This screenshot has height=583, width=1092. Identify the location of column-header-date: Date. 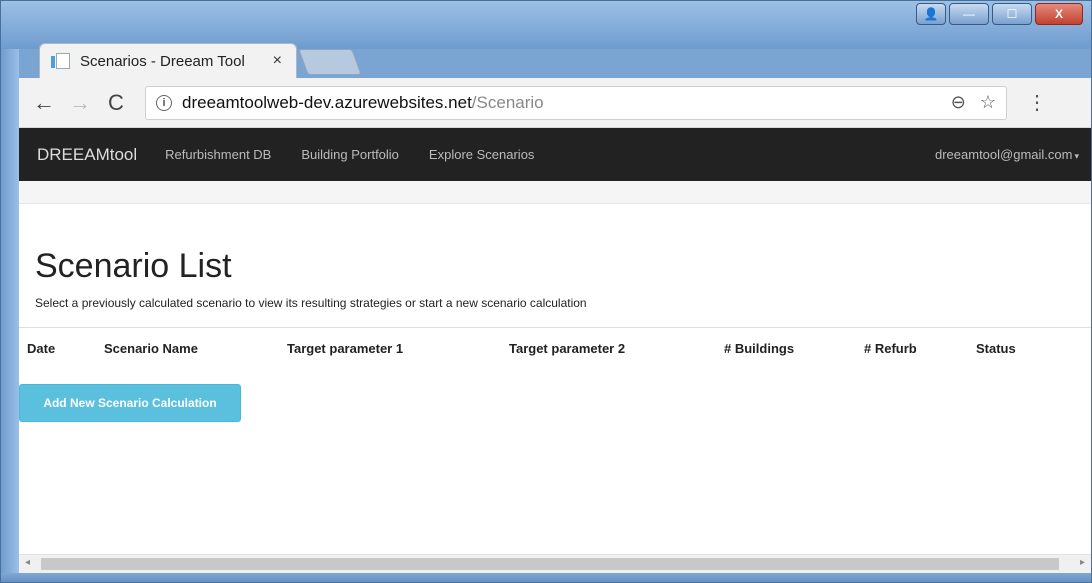
(41, 348).